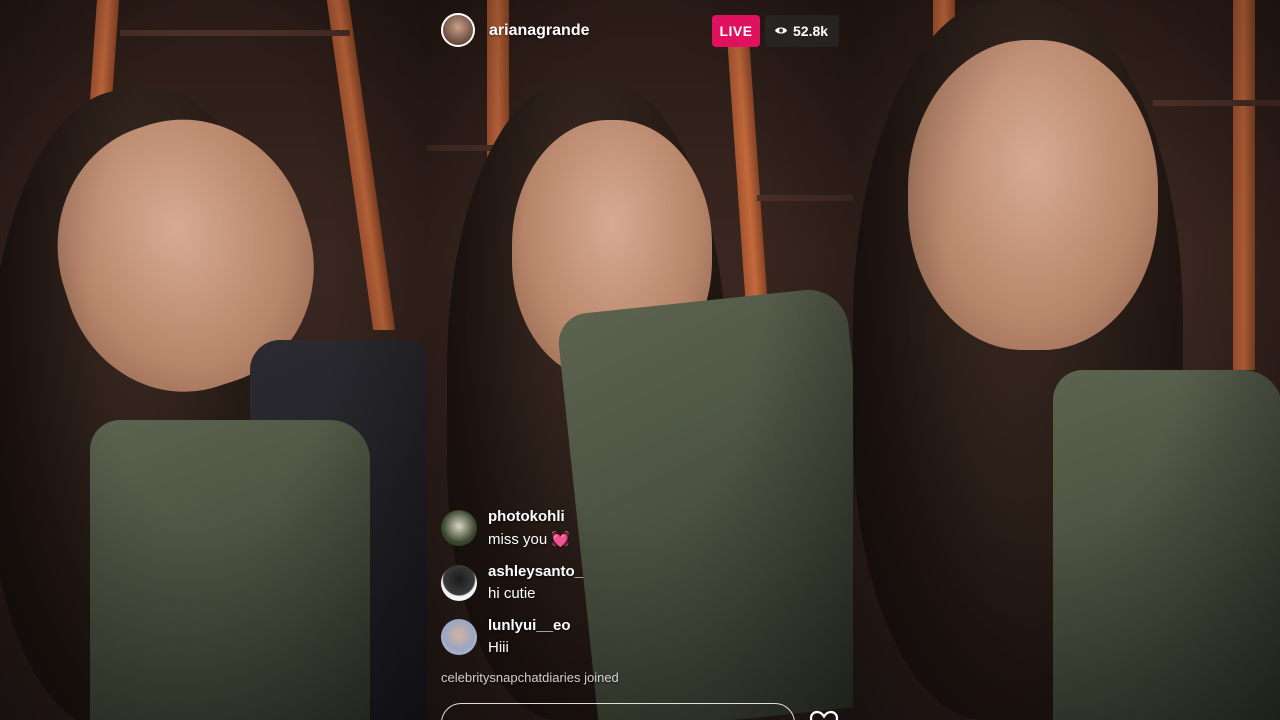 Image resolution: width=1280 pixels, height=720 pixels. Describe the element at coordinates (618, 711) in the screenshot. I see `comment-input` at that location.